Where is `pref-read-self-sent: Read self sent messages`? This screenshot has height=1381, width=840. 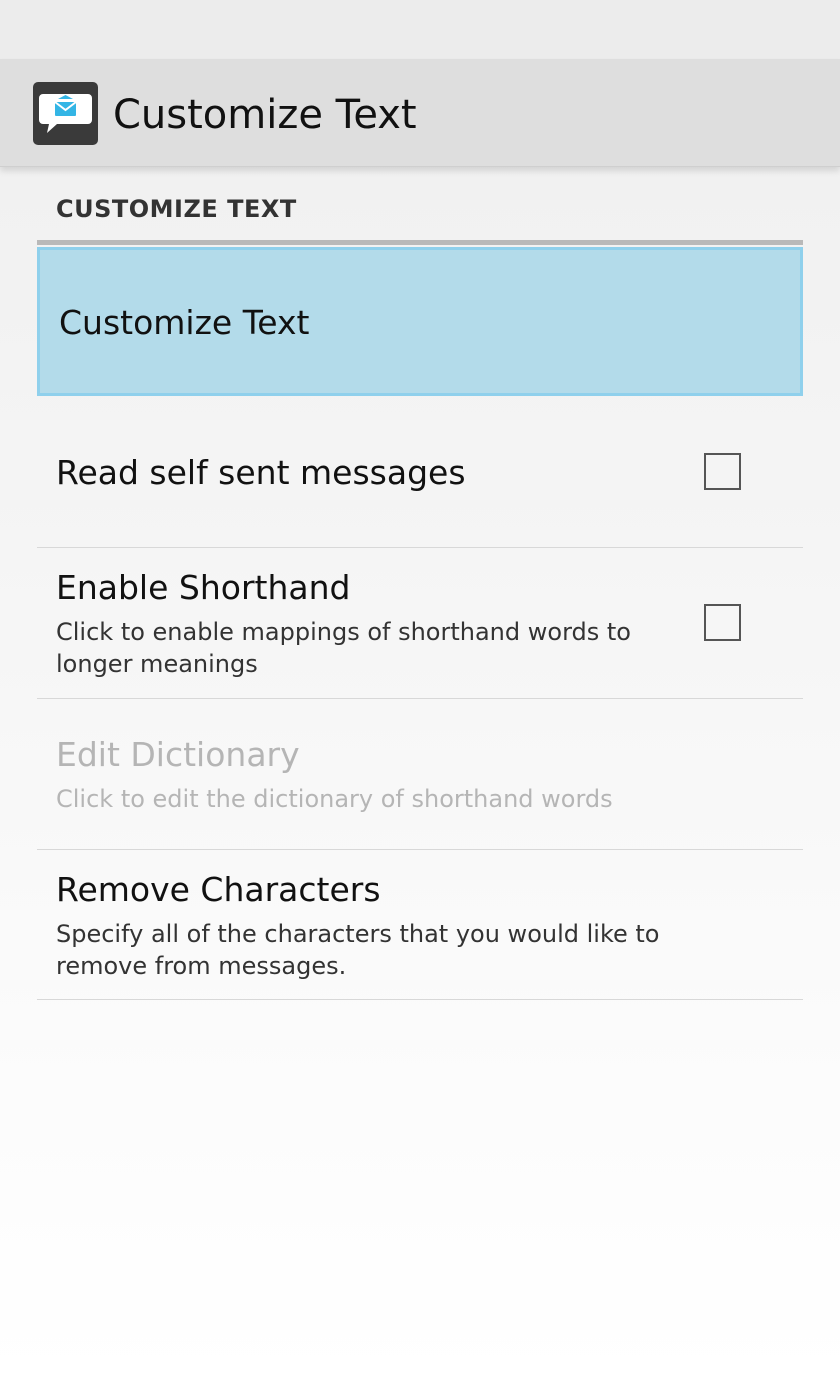 pref-read-self-sent: Read self sent messages is located at coordinates (420, 472).